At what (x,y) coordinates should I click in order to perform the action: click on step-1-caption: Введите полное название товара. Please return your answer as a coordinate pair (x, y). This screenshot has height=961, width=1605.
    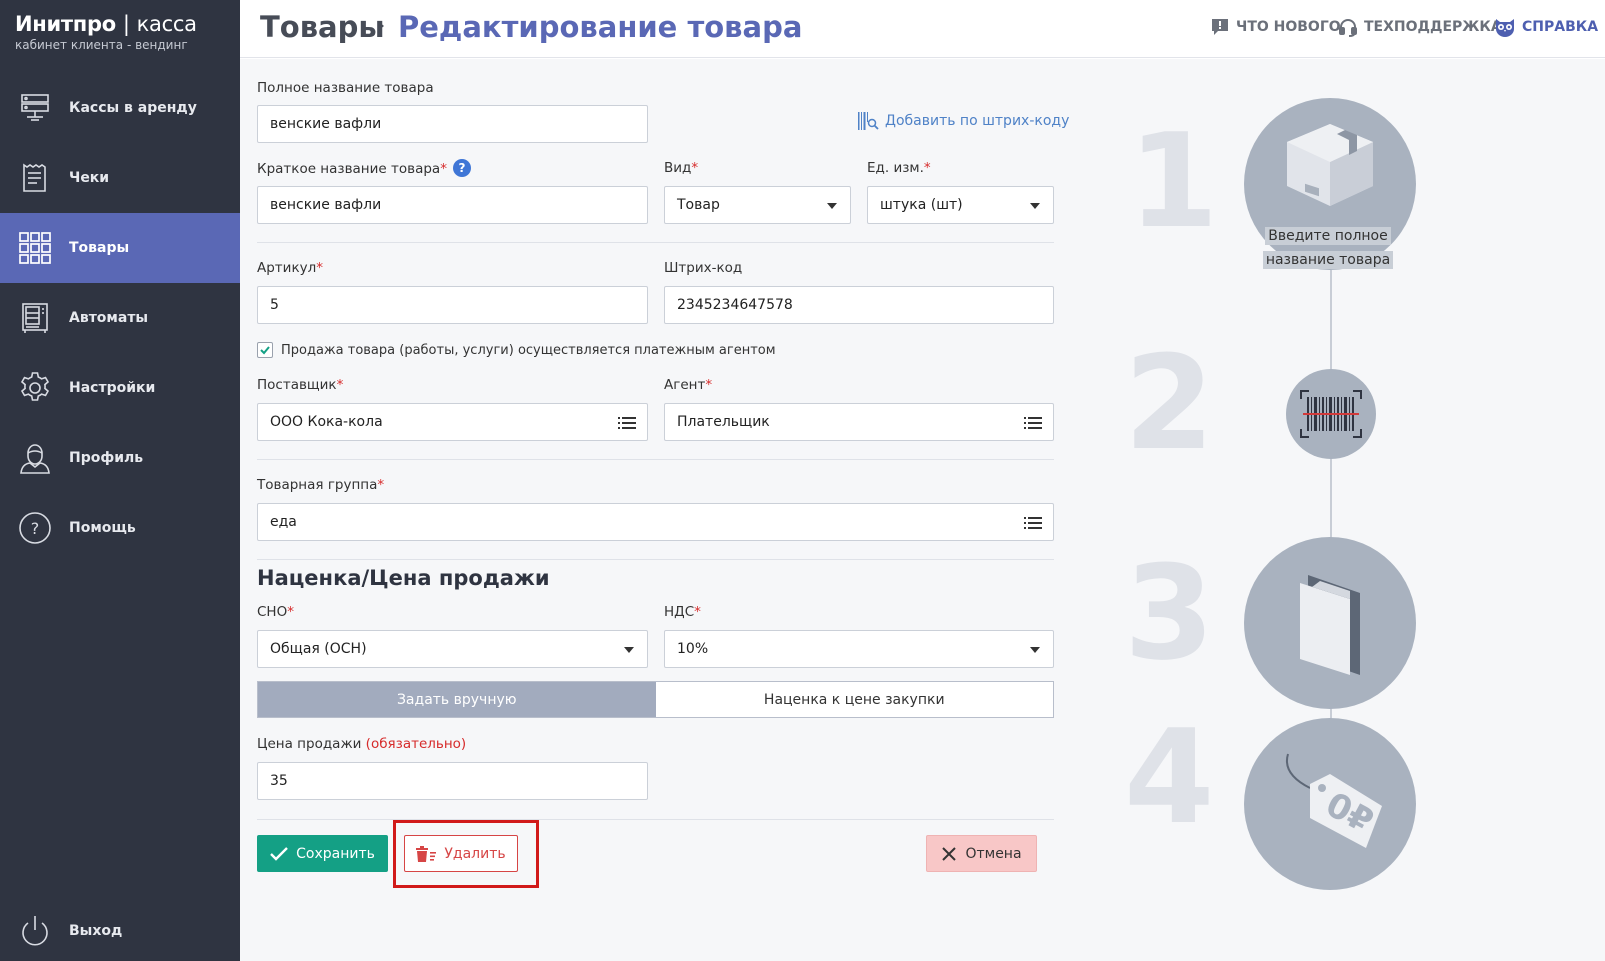
    Looking at the image, I should click on (1328, 248).